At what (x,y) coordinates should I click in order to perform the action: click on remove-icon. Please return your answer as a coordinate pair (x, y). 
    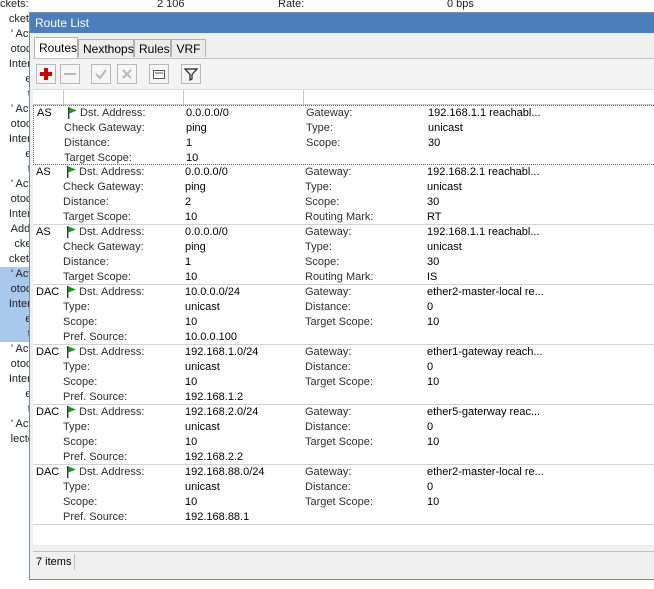
    Looking at the image, I should click on (70, 74).